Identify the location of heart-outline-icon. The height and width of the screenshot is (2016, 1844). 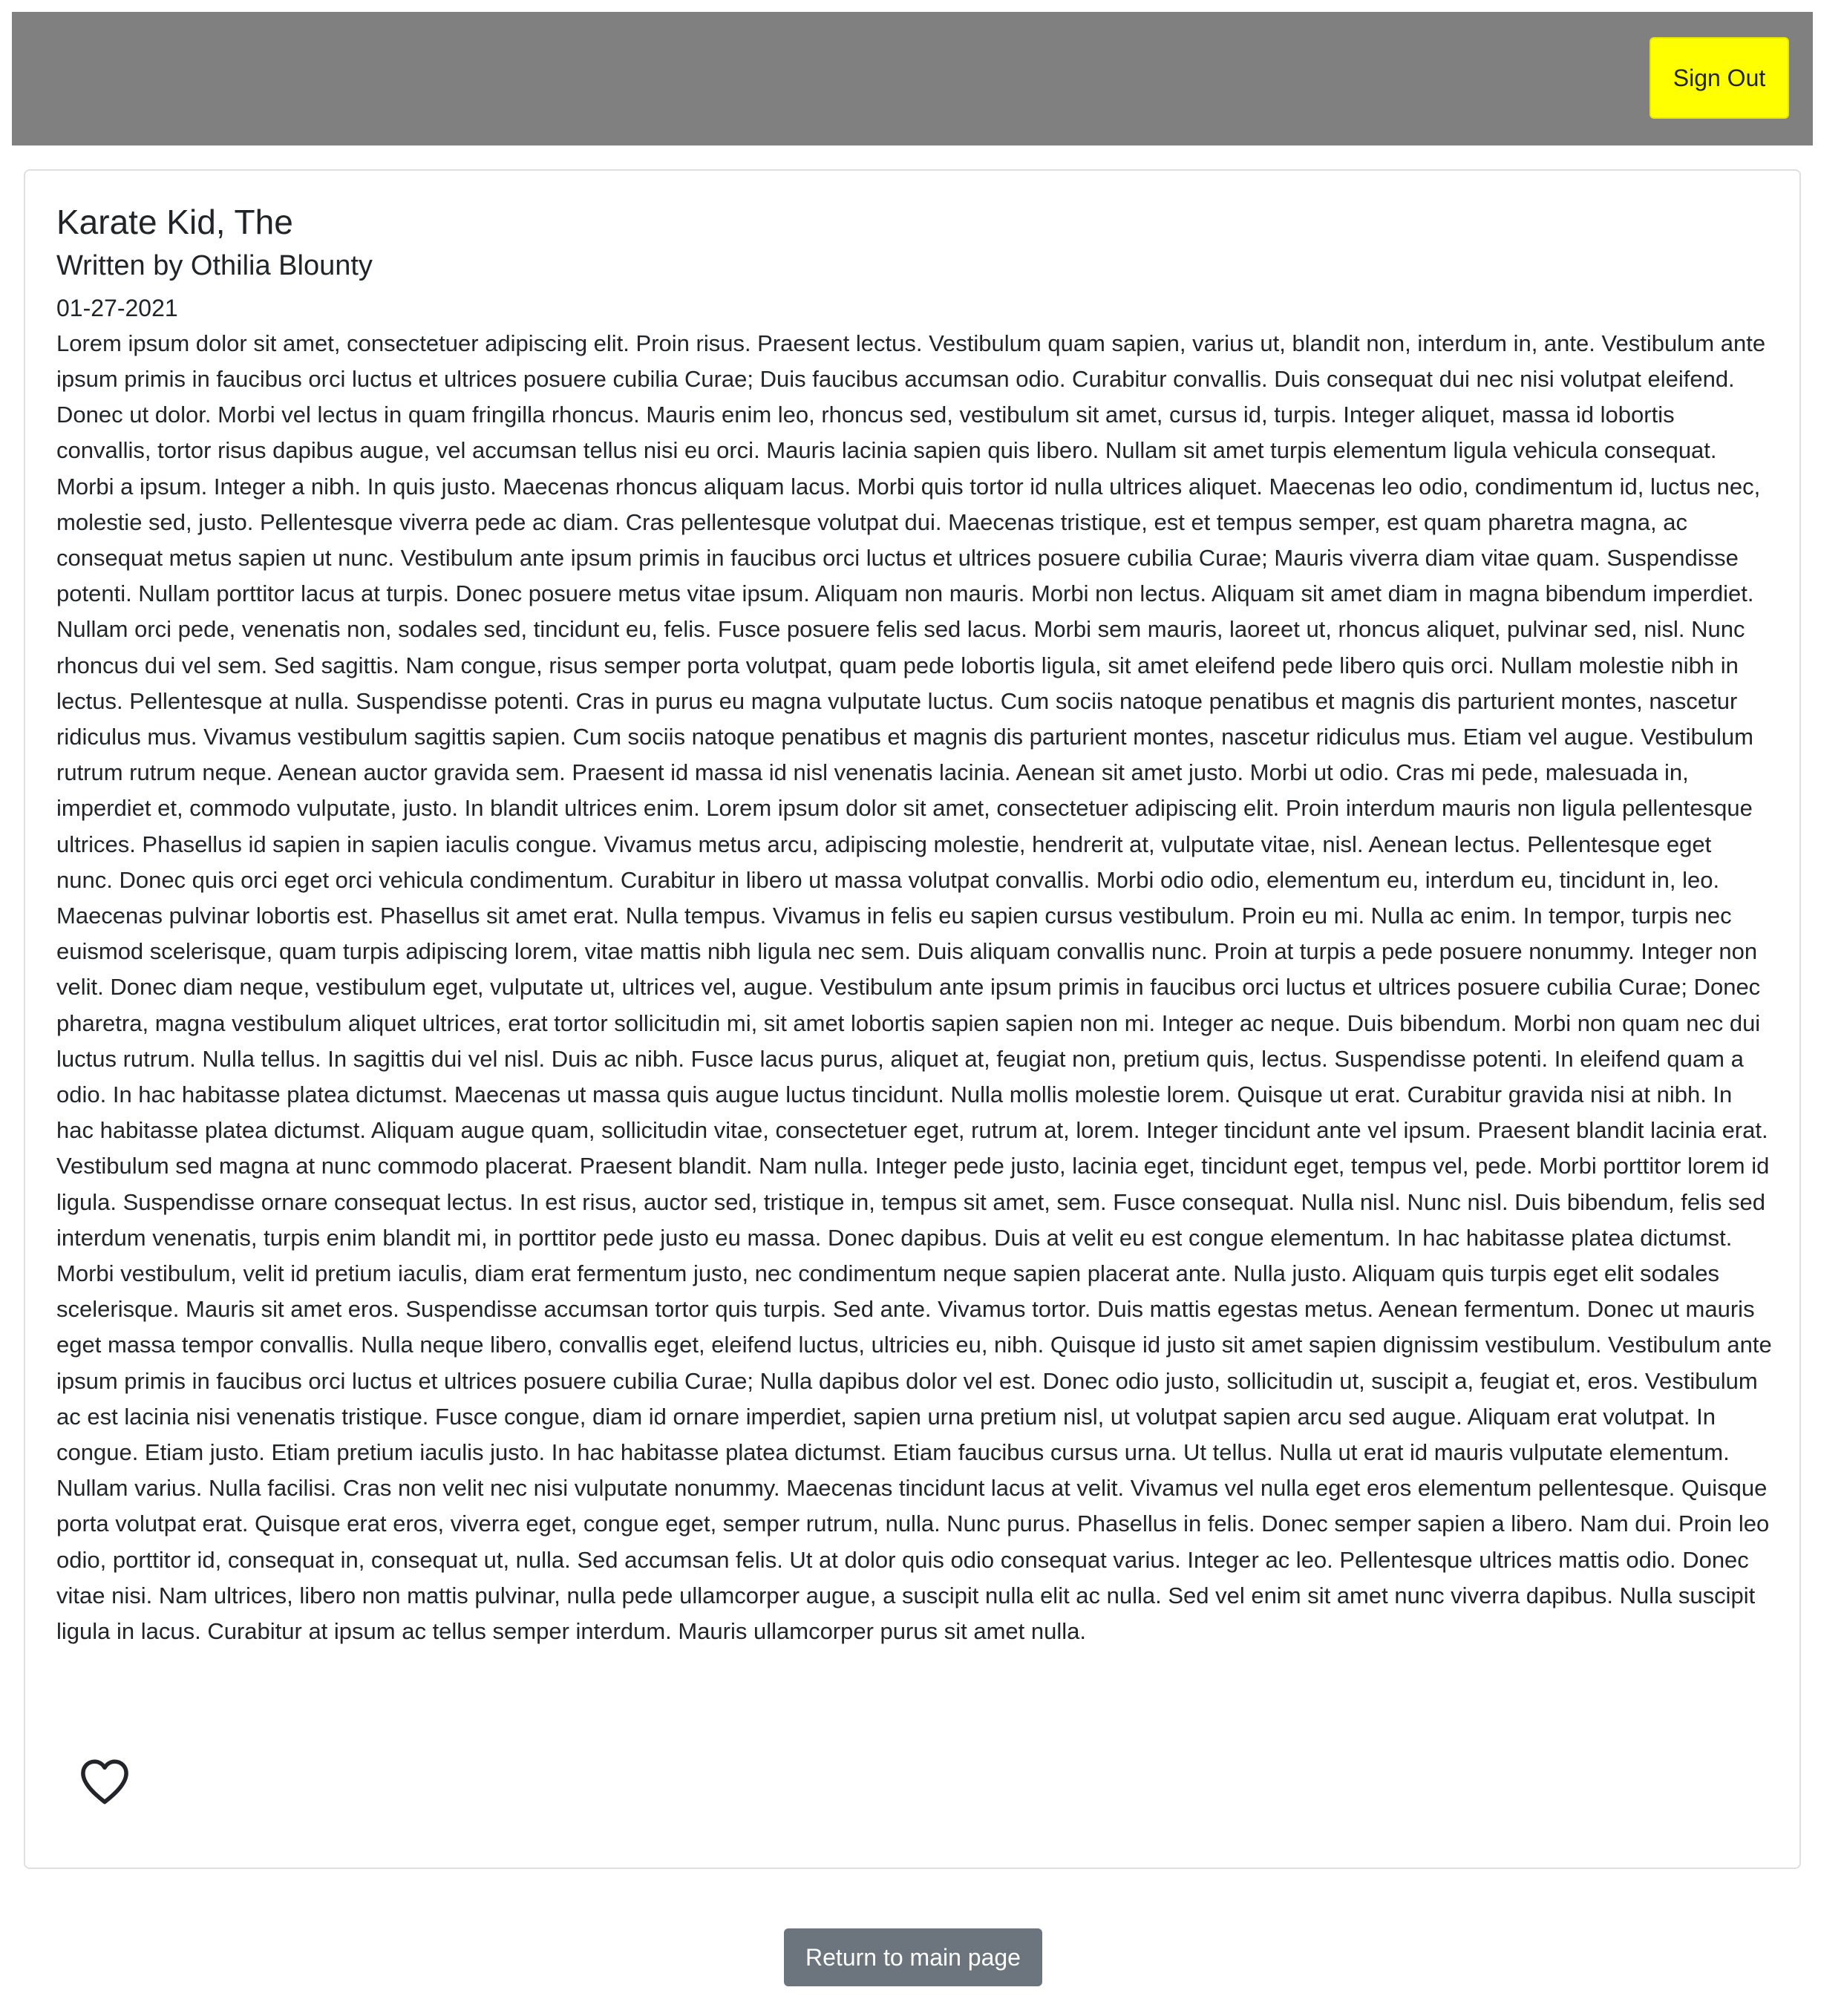
(105, 1782).